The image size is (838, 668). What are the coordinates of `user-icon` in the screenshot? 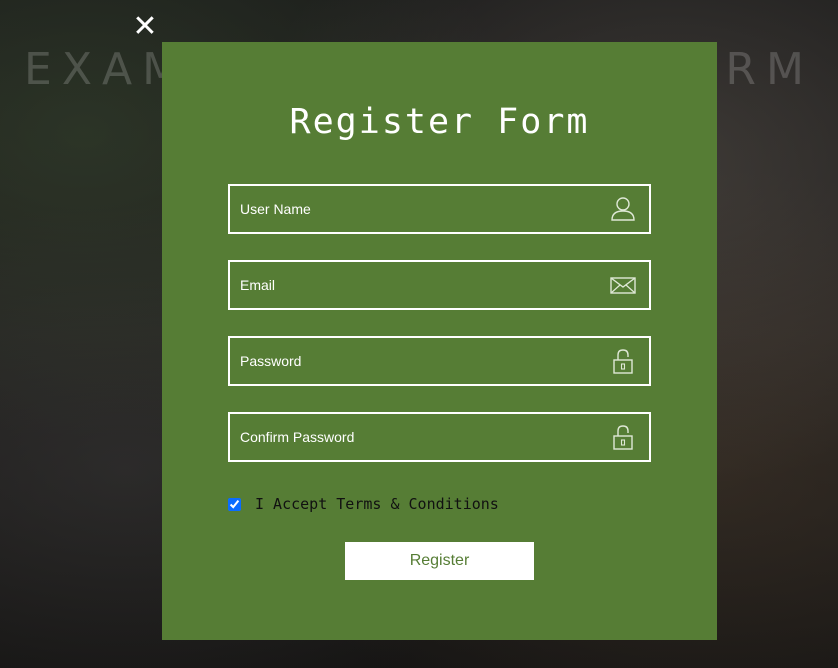 It's located at (623, 209).